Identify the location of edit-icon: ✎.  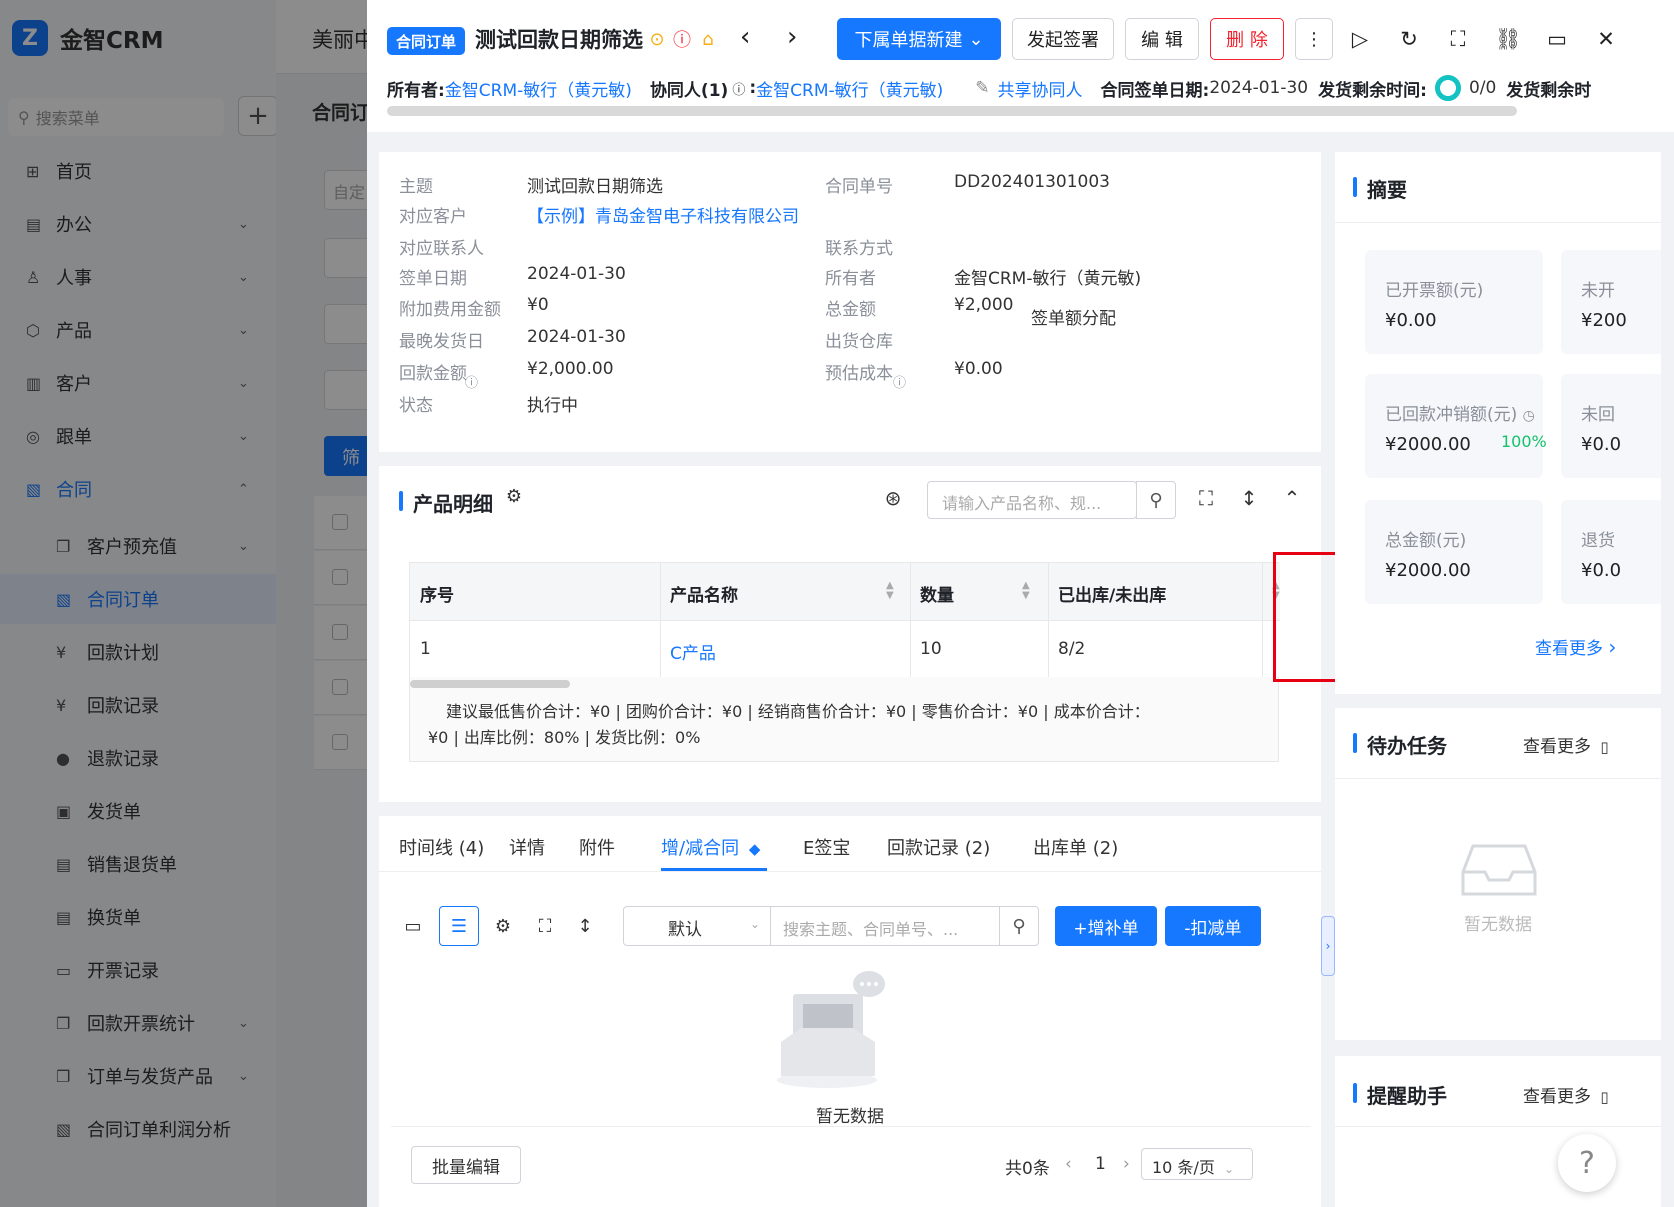
(982, 88).